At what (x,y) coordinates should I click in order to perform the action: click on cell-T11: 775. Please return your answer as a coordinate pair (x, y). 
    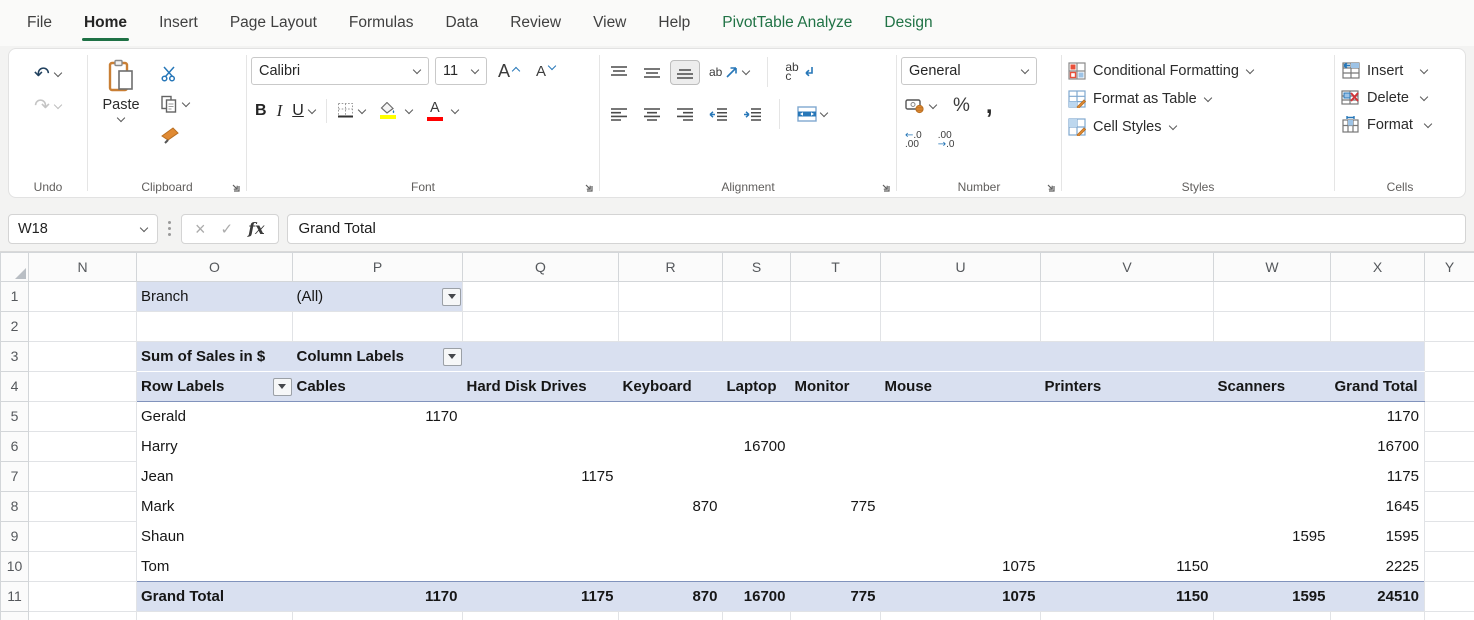
    Looking at the image, I should click on (835, 596).